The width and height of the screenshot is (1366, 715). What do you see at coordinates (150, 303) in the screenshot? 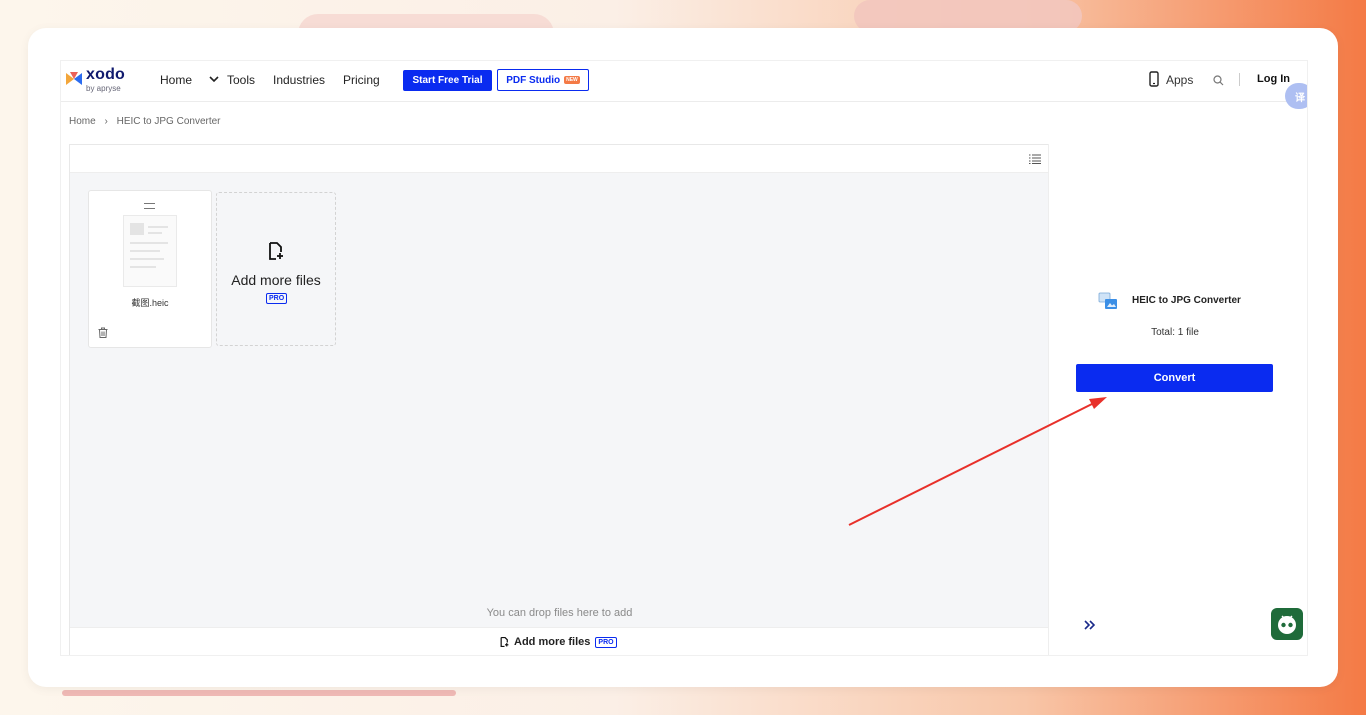
I see `file-name: 截图.heic` at bounding box center [150, 303].